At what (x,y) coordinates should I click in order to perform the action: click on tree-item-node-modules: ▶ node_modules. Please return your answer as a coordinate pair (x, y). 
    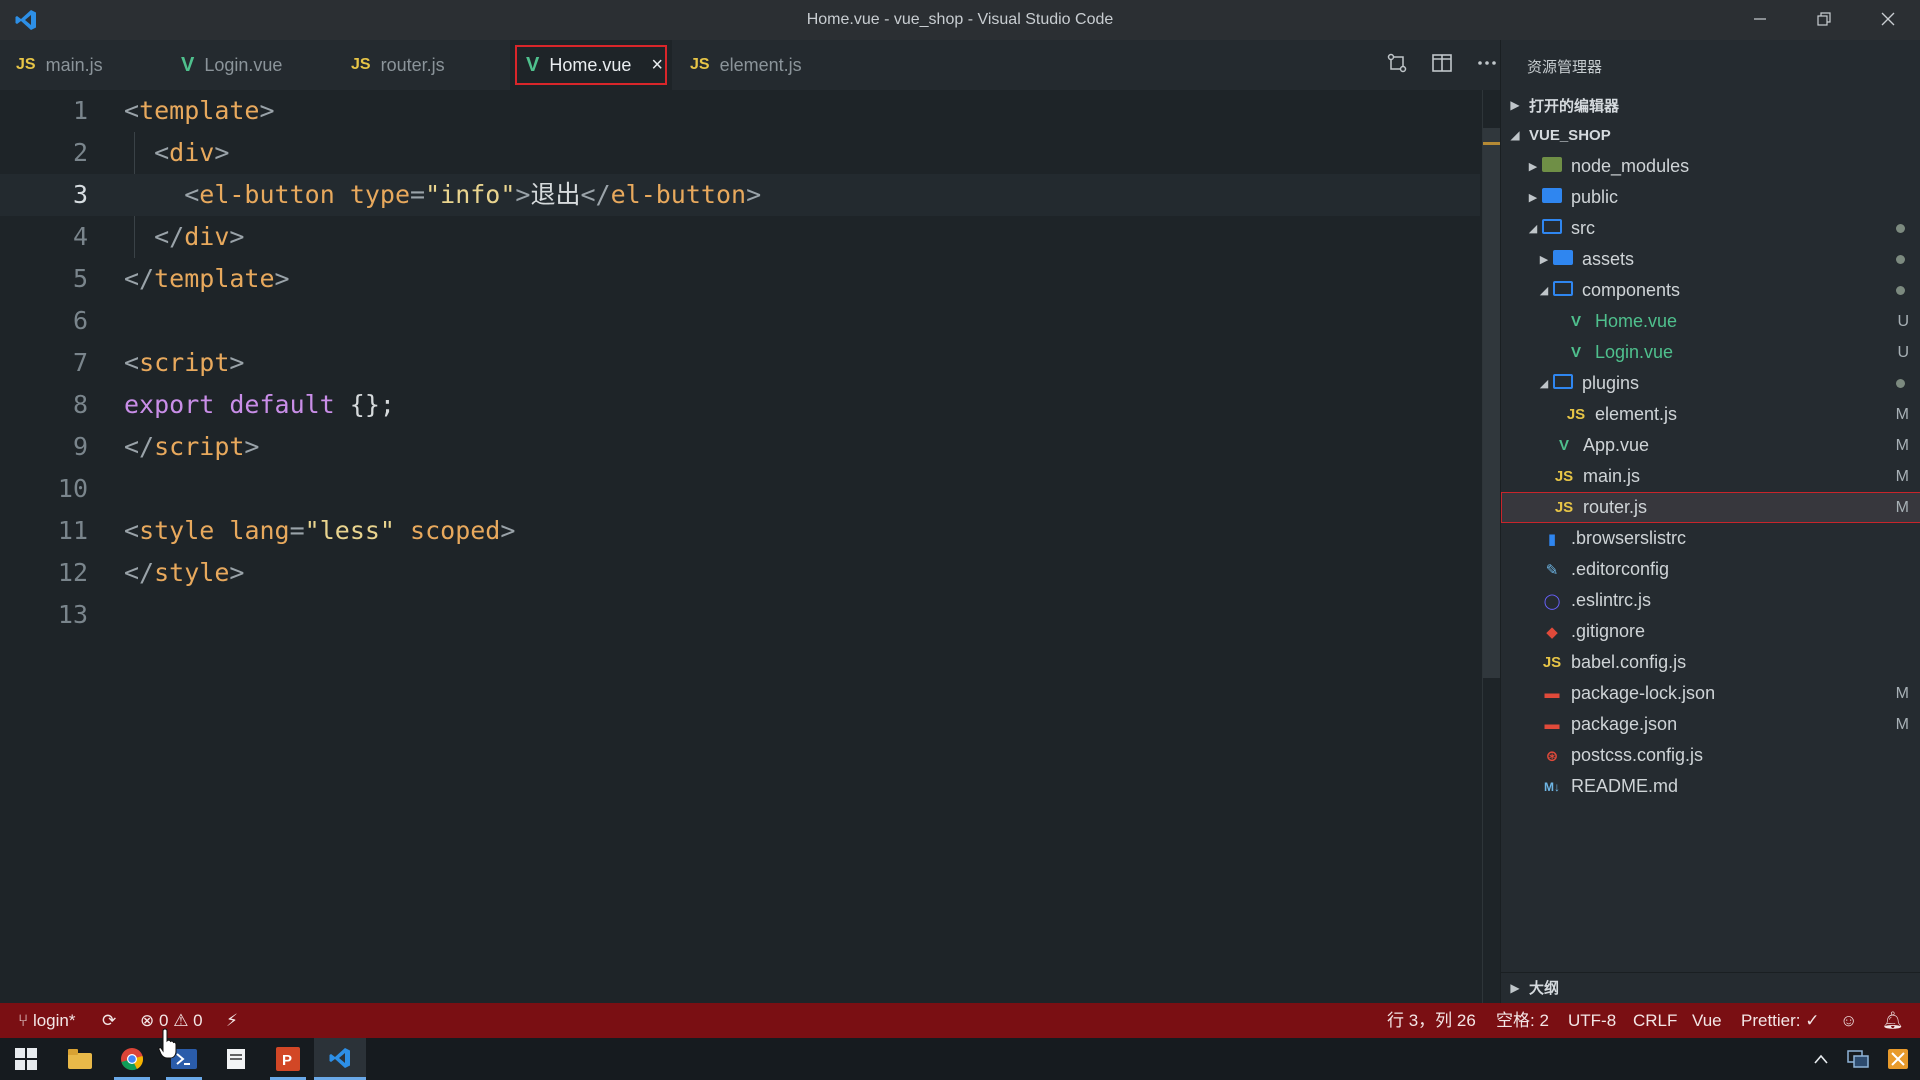
    Looking at the image, I should click on (1710, 166).